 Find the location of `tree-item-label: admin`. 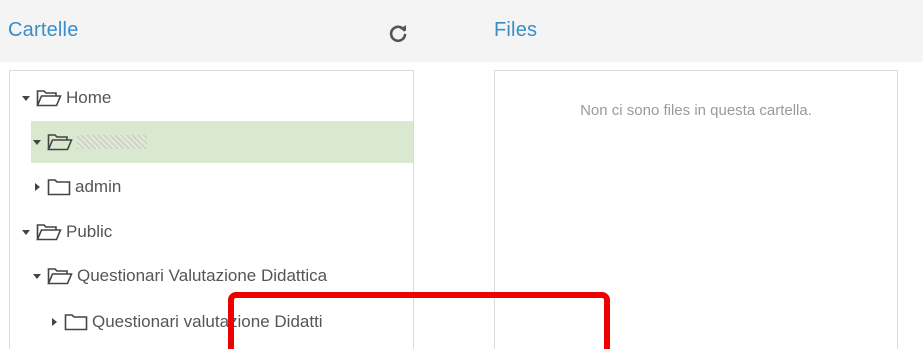

tree-item-label: admin is located at coordinates (98, 186).